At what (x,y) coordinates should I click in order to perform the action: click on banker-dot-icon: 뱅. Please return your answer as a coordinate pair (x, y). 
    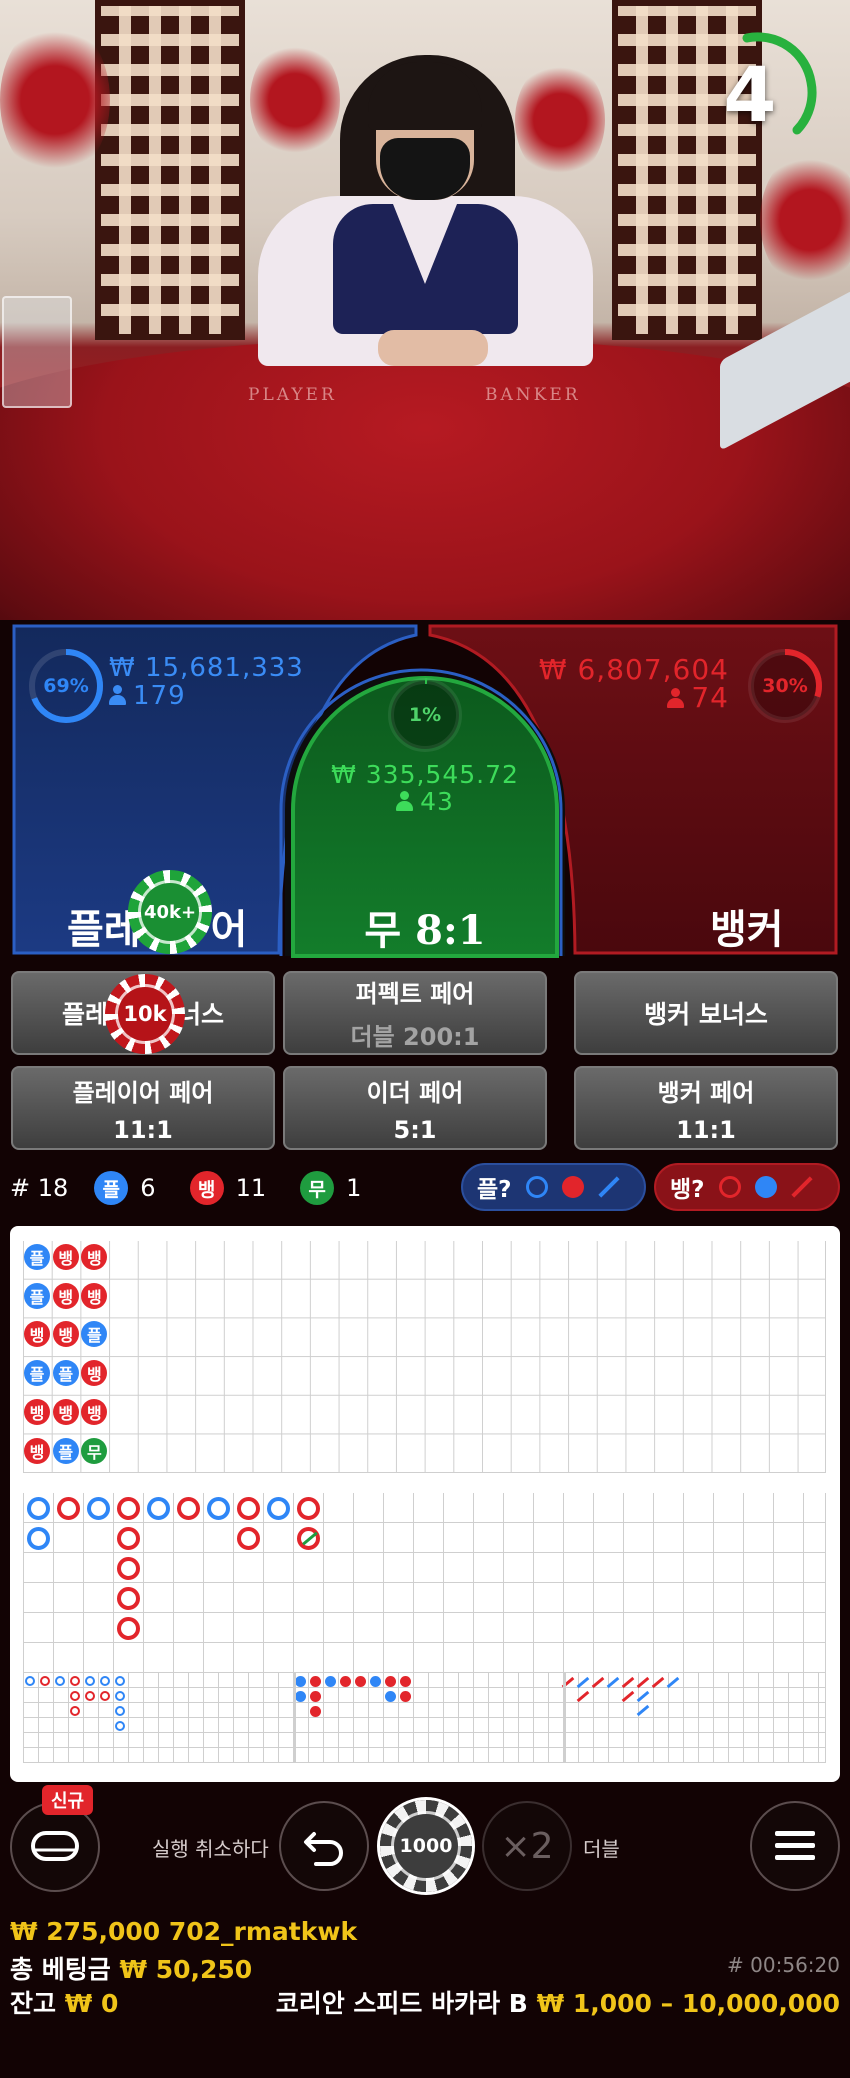
    Looking at the image, I should click on (206, 1188).